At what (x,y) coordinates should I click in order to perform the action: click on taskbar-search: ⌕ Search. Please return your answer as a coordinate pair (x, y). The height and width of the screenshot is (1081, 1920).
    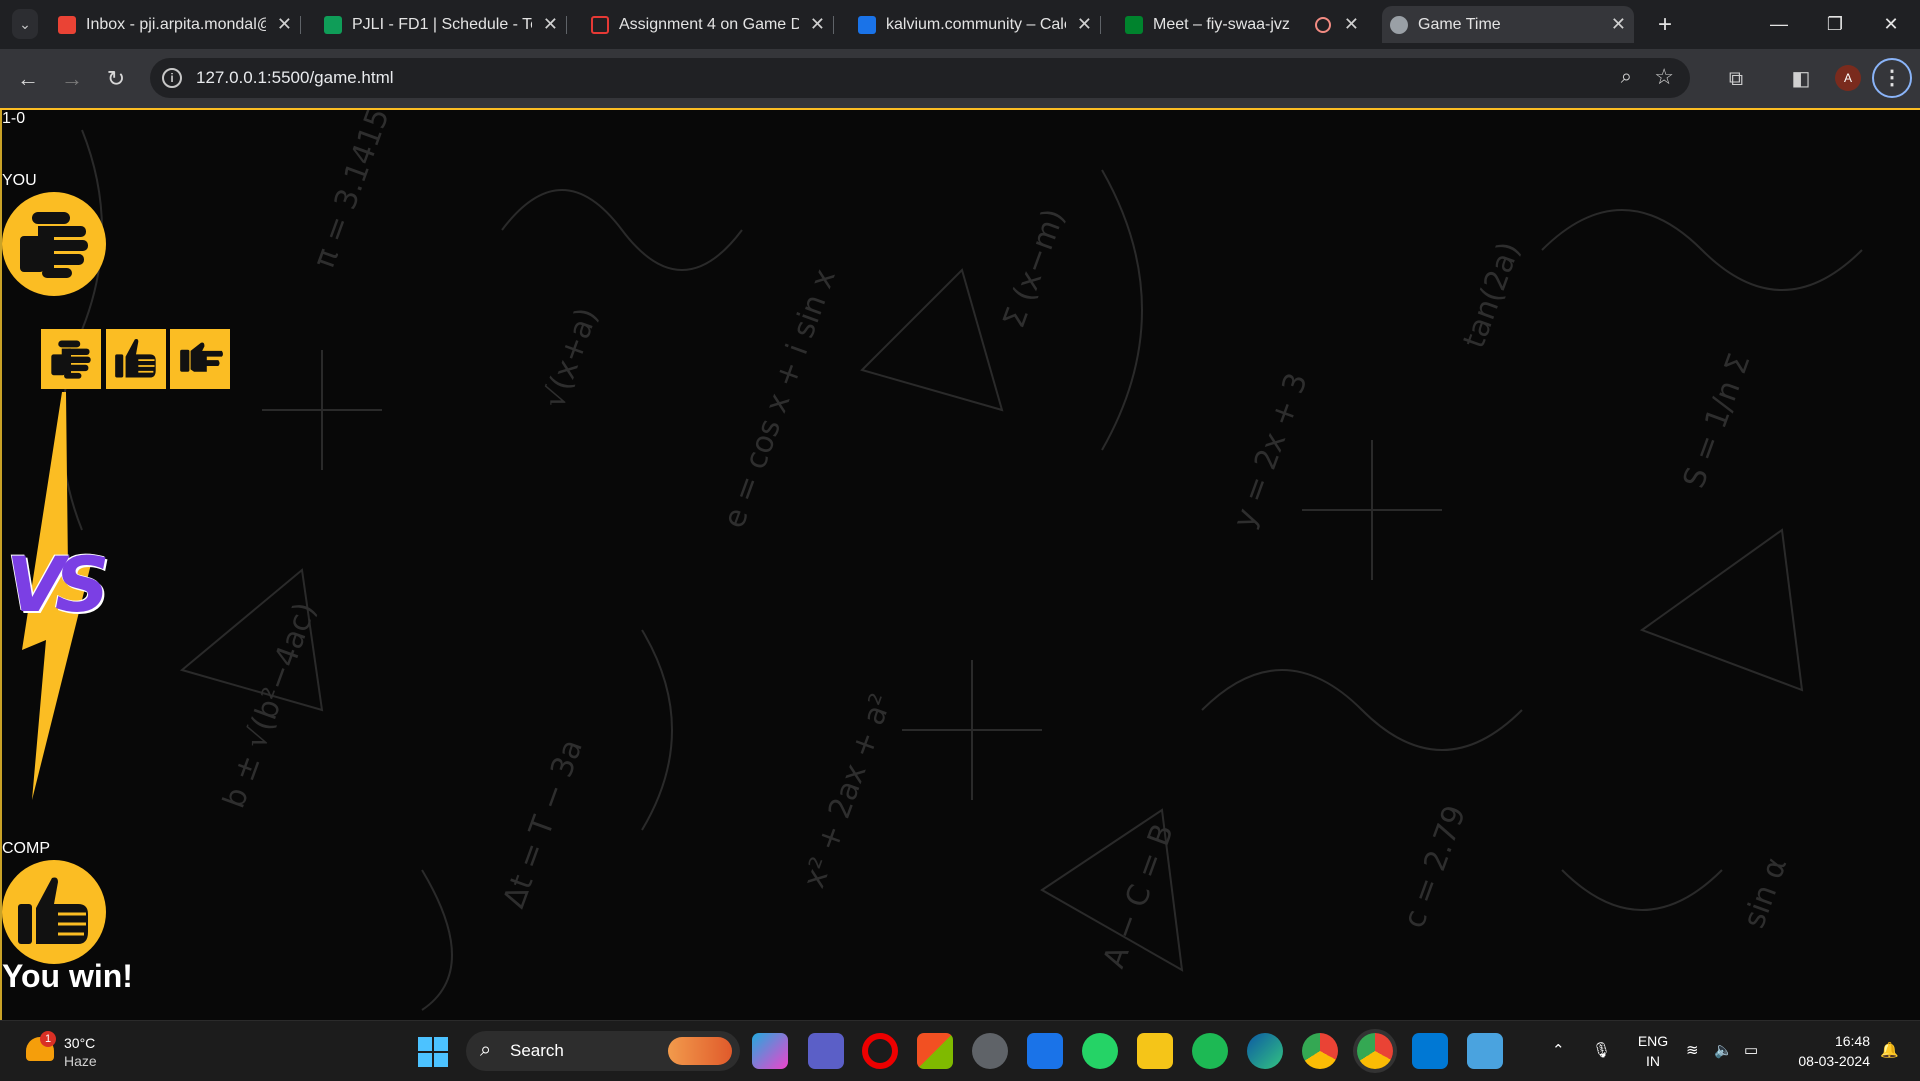
    Looking at the image, I should click on (603, 1051).